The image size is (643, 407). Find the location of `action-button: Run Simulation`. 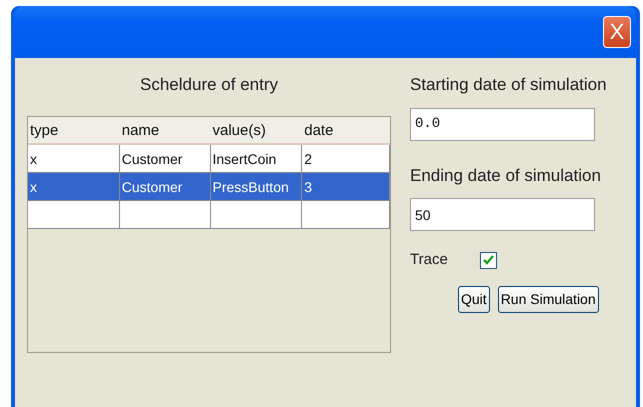

action-button: Run Simulation is located at coordinates (548, 299).